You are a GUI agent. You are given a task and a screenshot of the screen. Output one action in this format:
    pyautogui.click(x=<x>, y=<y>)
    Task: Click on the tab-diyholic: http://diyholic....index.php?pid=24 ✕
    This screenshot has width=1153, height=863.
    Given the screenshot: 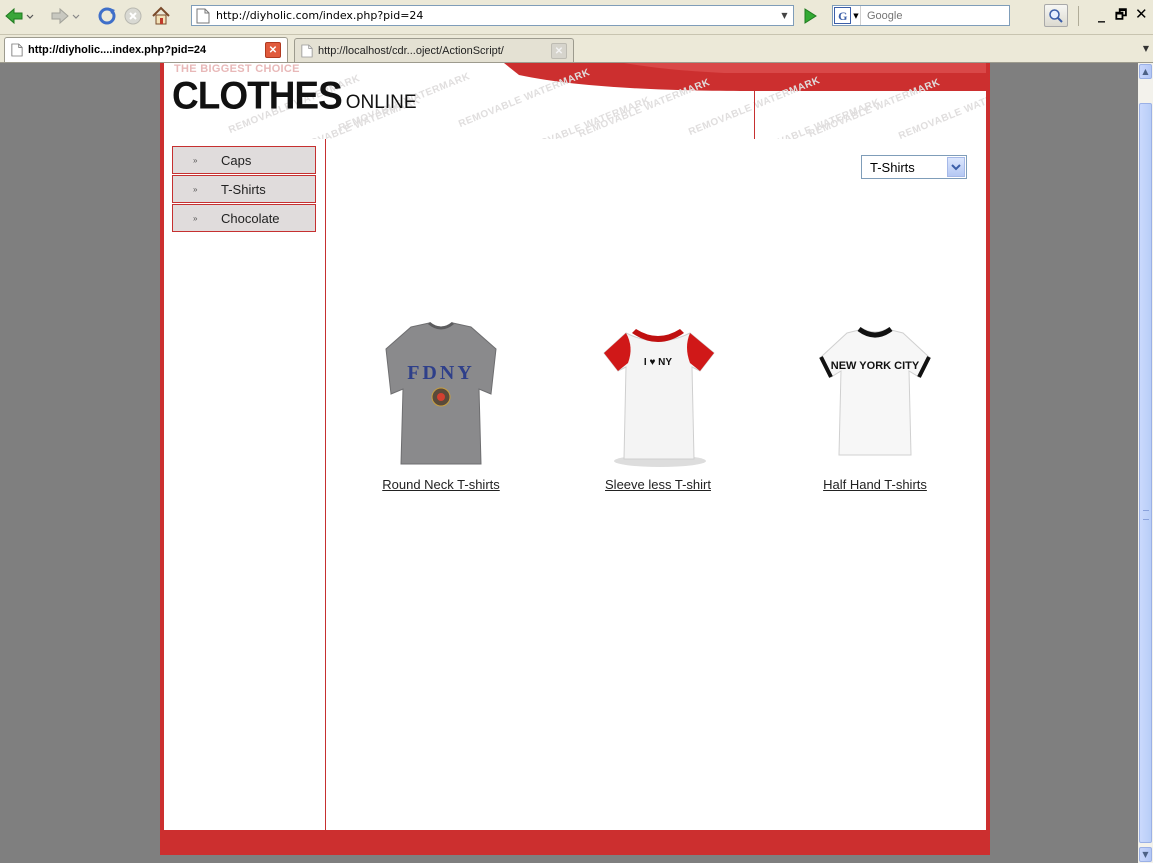 What is the action you would take?
    pyautogui.click(x=146, y=49)
    